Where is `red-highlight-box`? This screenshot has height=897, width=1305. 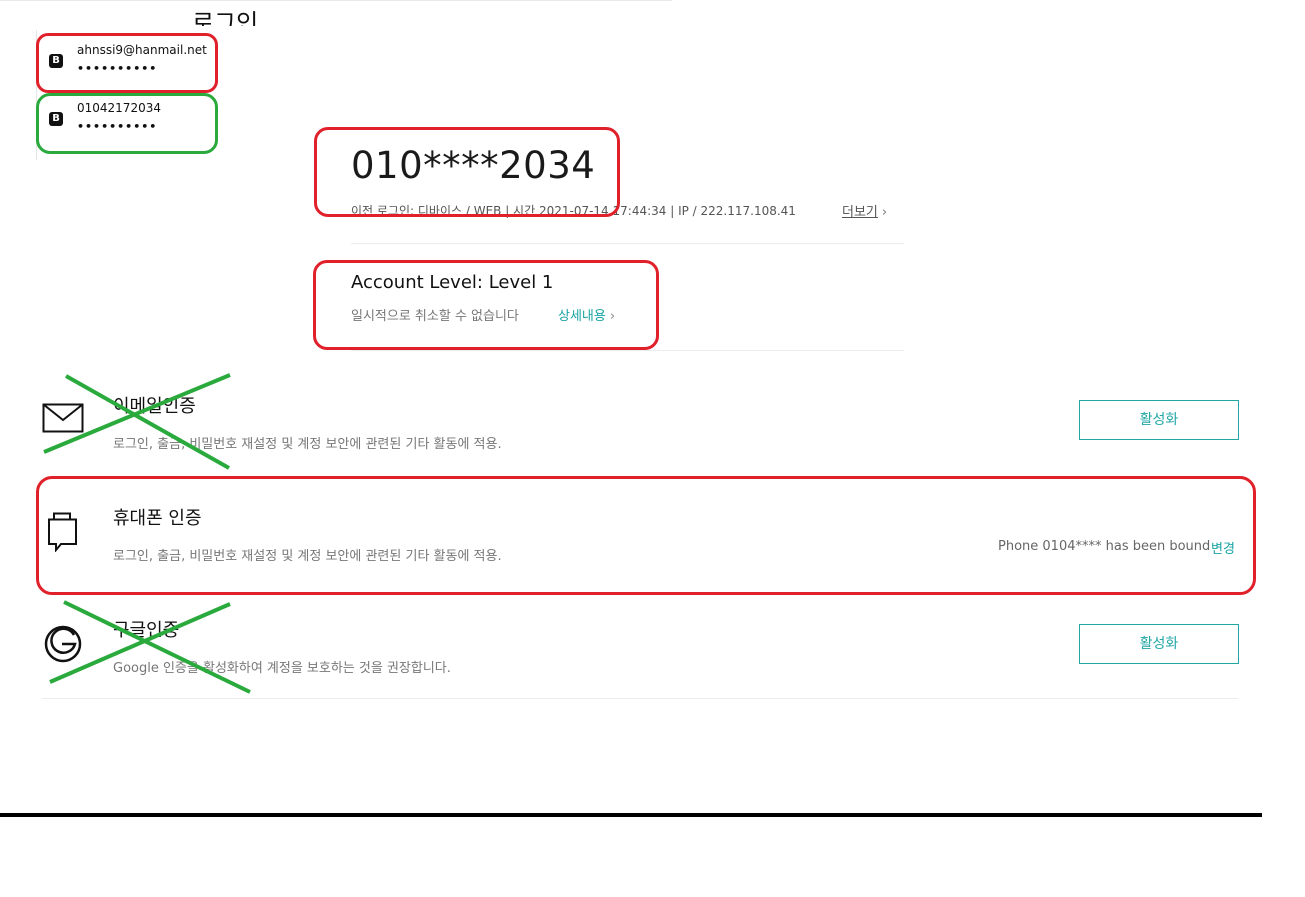
red-highlight-box is located at coordinates (646, 535).